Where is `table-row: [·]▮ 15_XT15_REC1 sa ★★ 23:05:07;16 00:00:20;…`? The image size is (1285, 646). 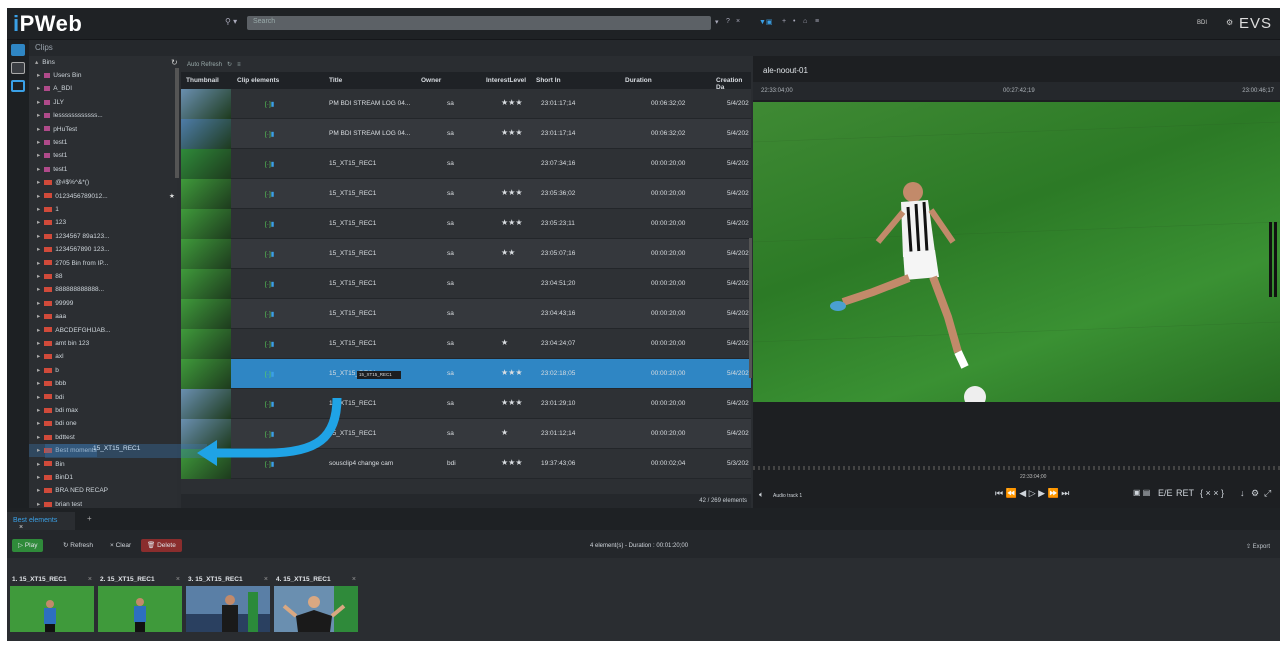
table-row: [·]▮ 15_XT15_REC1 sa ★★ 23:05:07;16 00:00:20;… is located at coordinates (466, 254).